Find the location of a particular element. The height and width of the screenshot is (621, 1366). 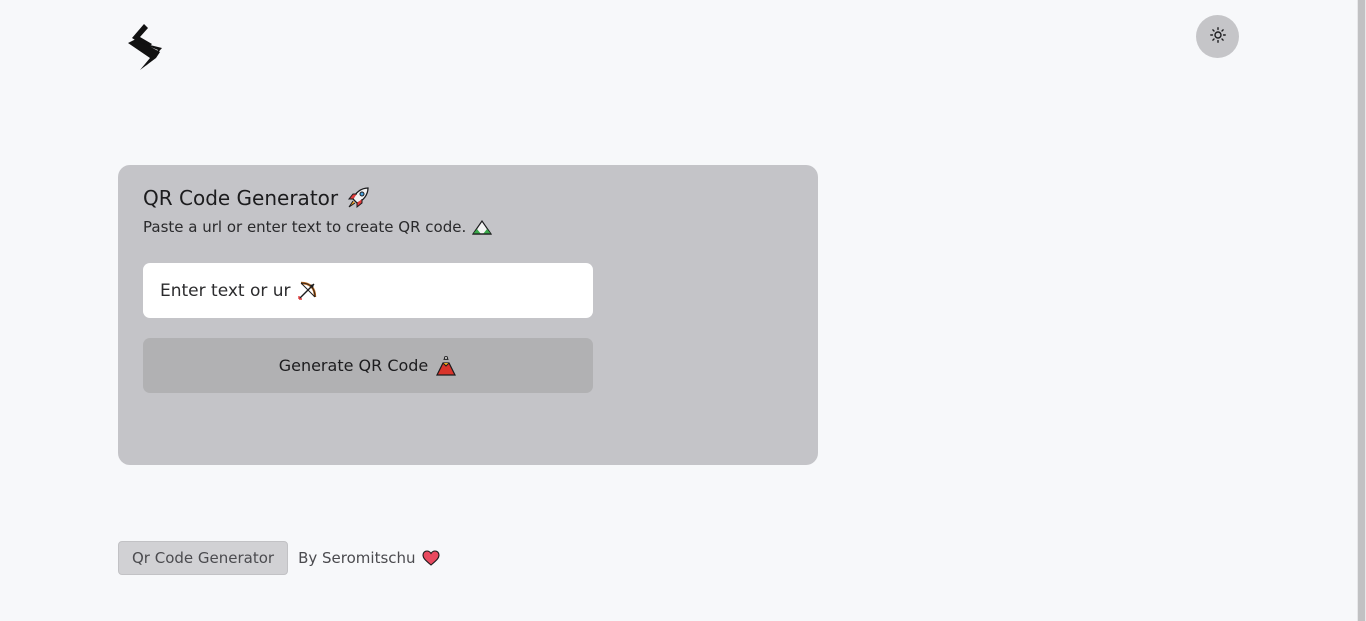

generate-qr-button: Generate QR Code is located at coordinates (368, 365).